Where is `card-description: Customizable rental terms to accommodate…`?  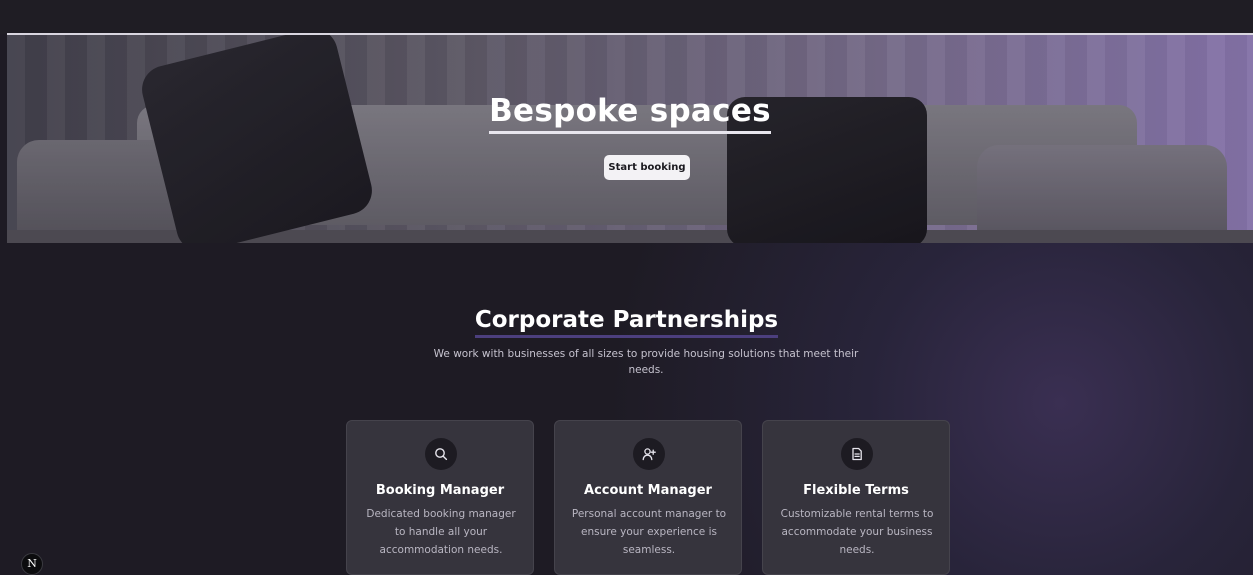 card-description: Customizable rental terms to accommodate… is located at coordinates (857, 532).